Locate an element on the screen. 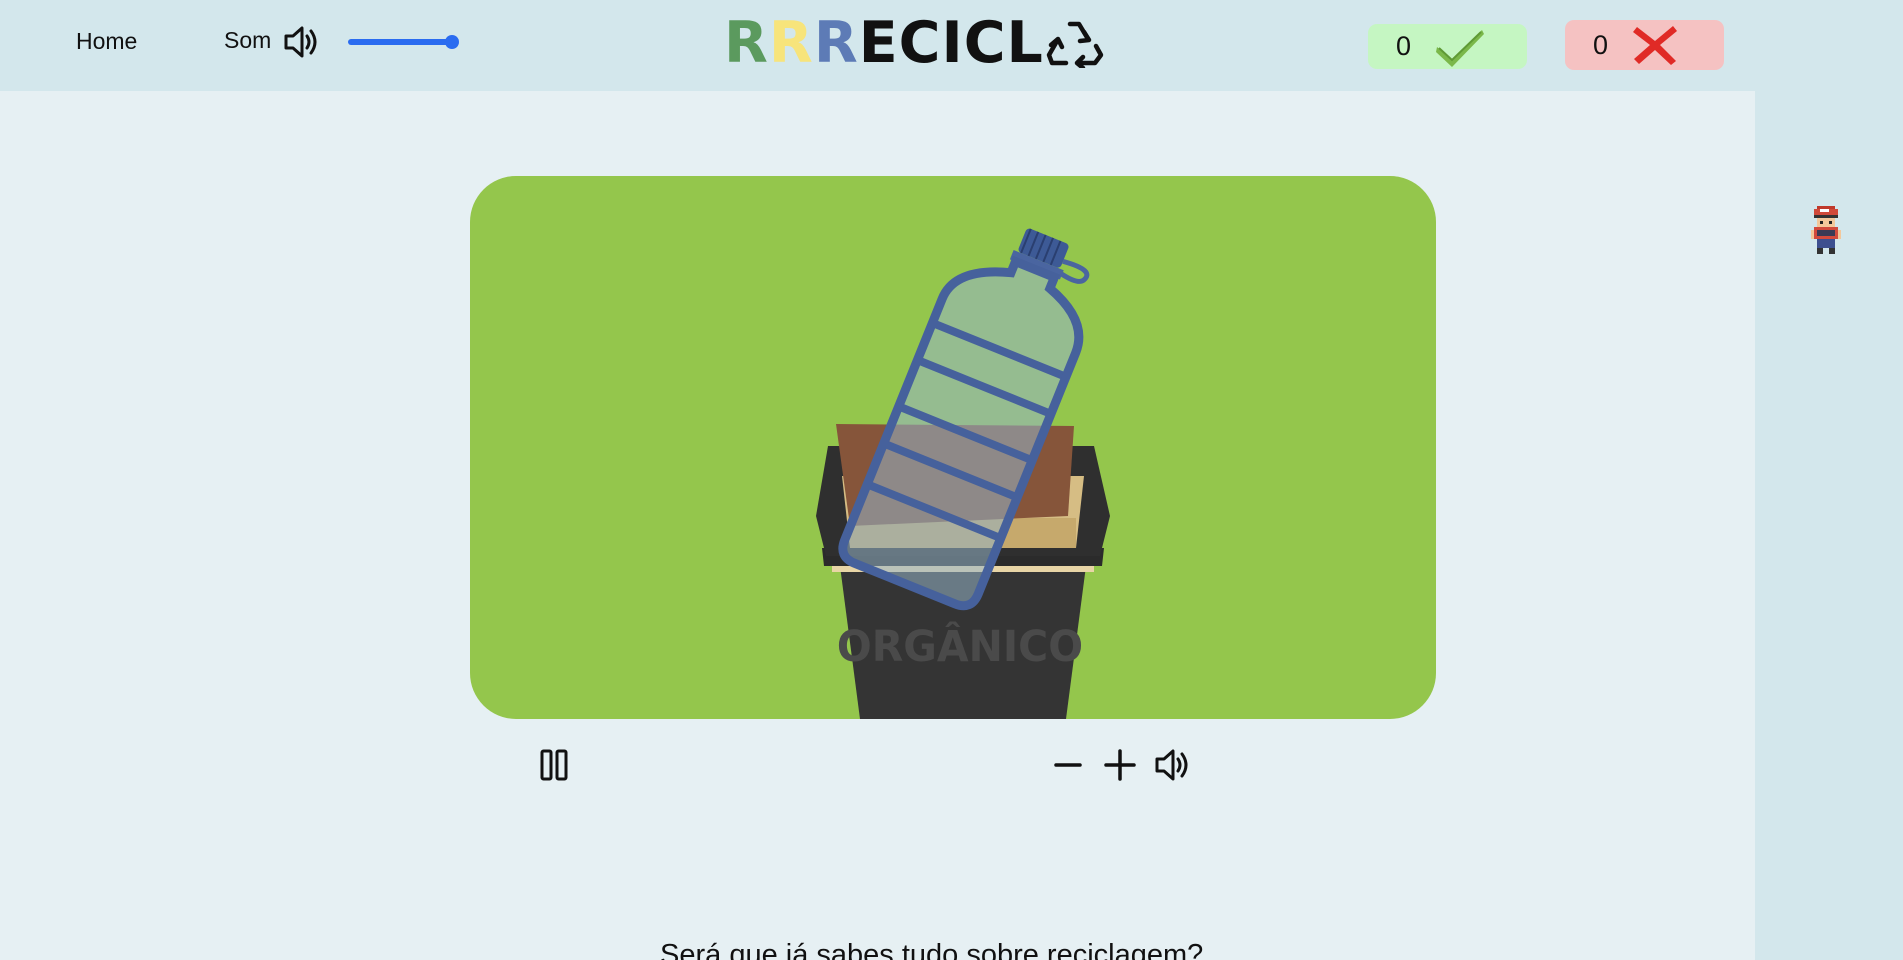  correct-score-badge: 0 is located at coordinates (1447, 46).